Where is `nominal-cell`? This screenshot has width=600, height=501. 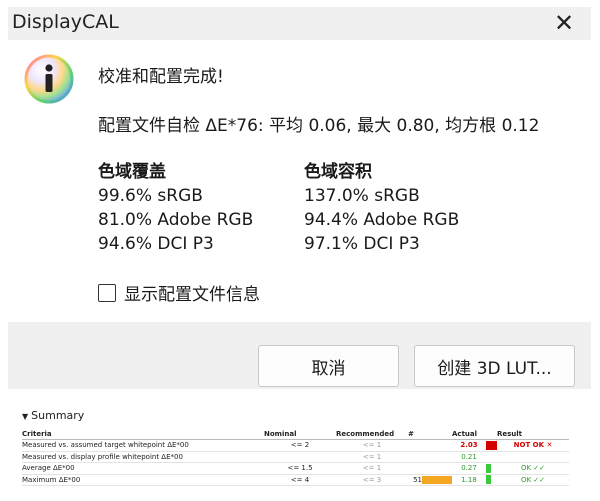
nominal-cell is located at coordinates (300, 457).